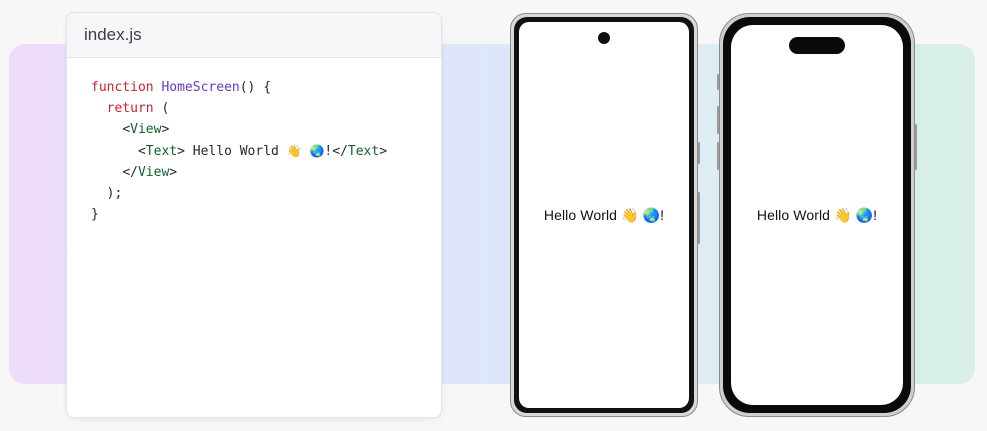 The height and width of the screenshot is (431, 987). Describe the element at coordinates (113, 34) in the screenshot. I see `filename-label: index.js` at that location.